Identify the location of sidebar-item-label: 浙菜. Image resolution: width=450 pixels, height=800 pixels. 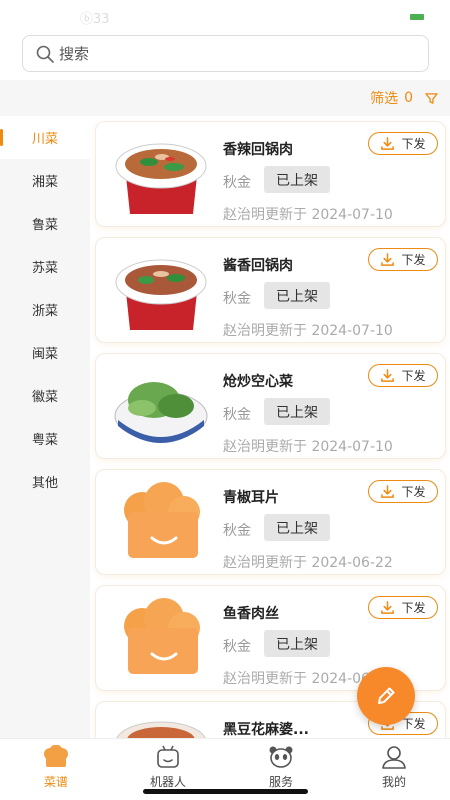
(44, 311).